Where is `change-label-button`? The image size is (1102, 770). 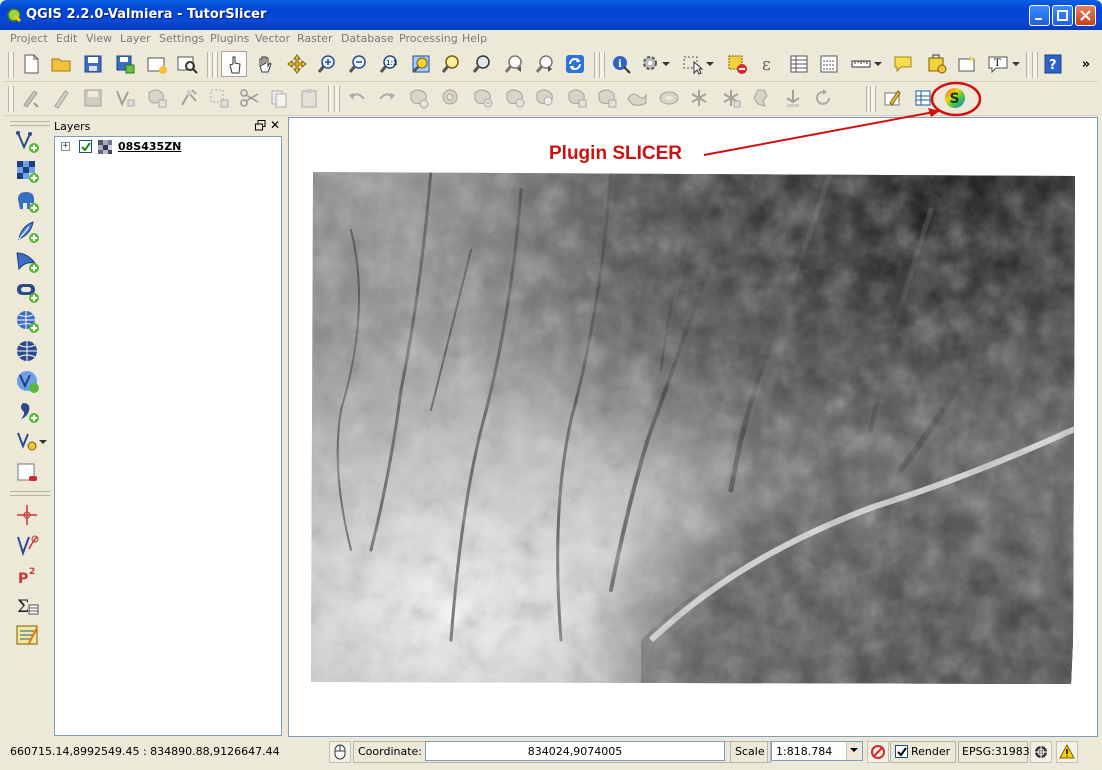 change-label-button is located at coordinates (823, 98).